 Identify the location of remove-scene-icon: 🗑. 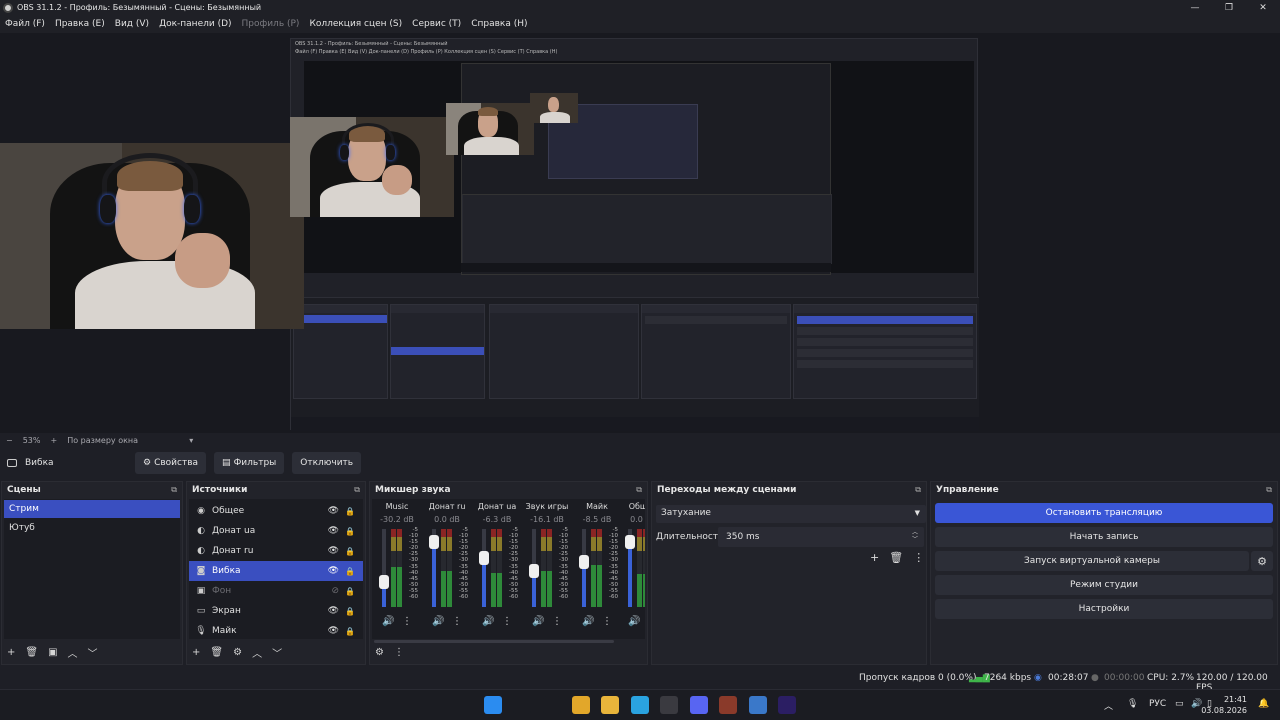
(31, 652).